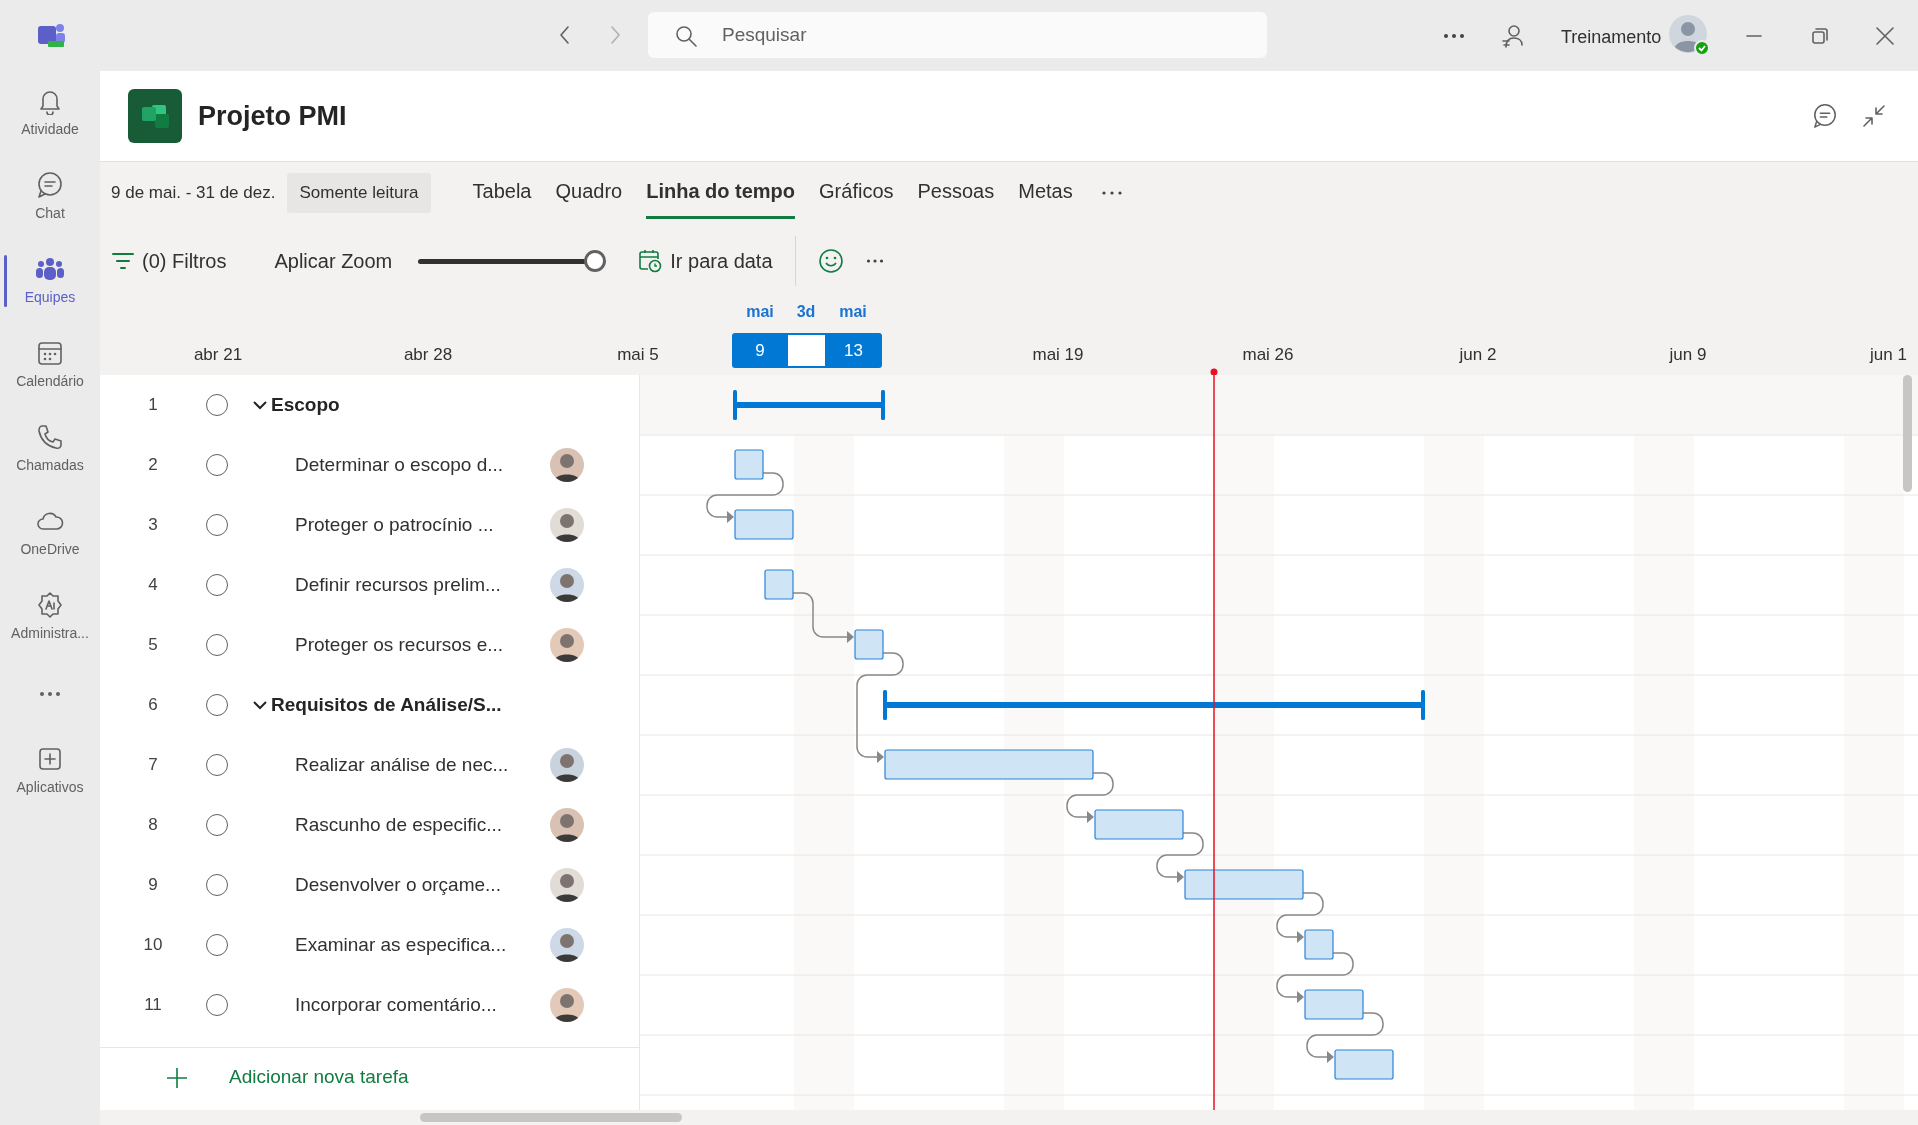 This screenshot has height=1125, width=1918. What do you see at coordinates (589, 193) in the screenshot?
I see `tab: Quadro` at bounding box center [589, 193].